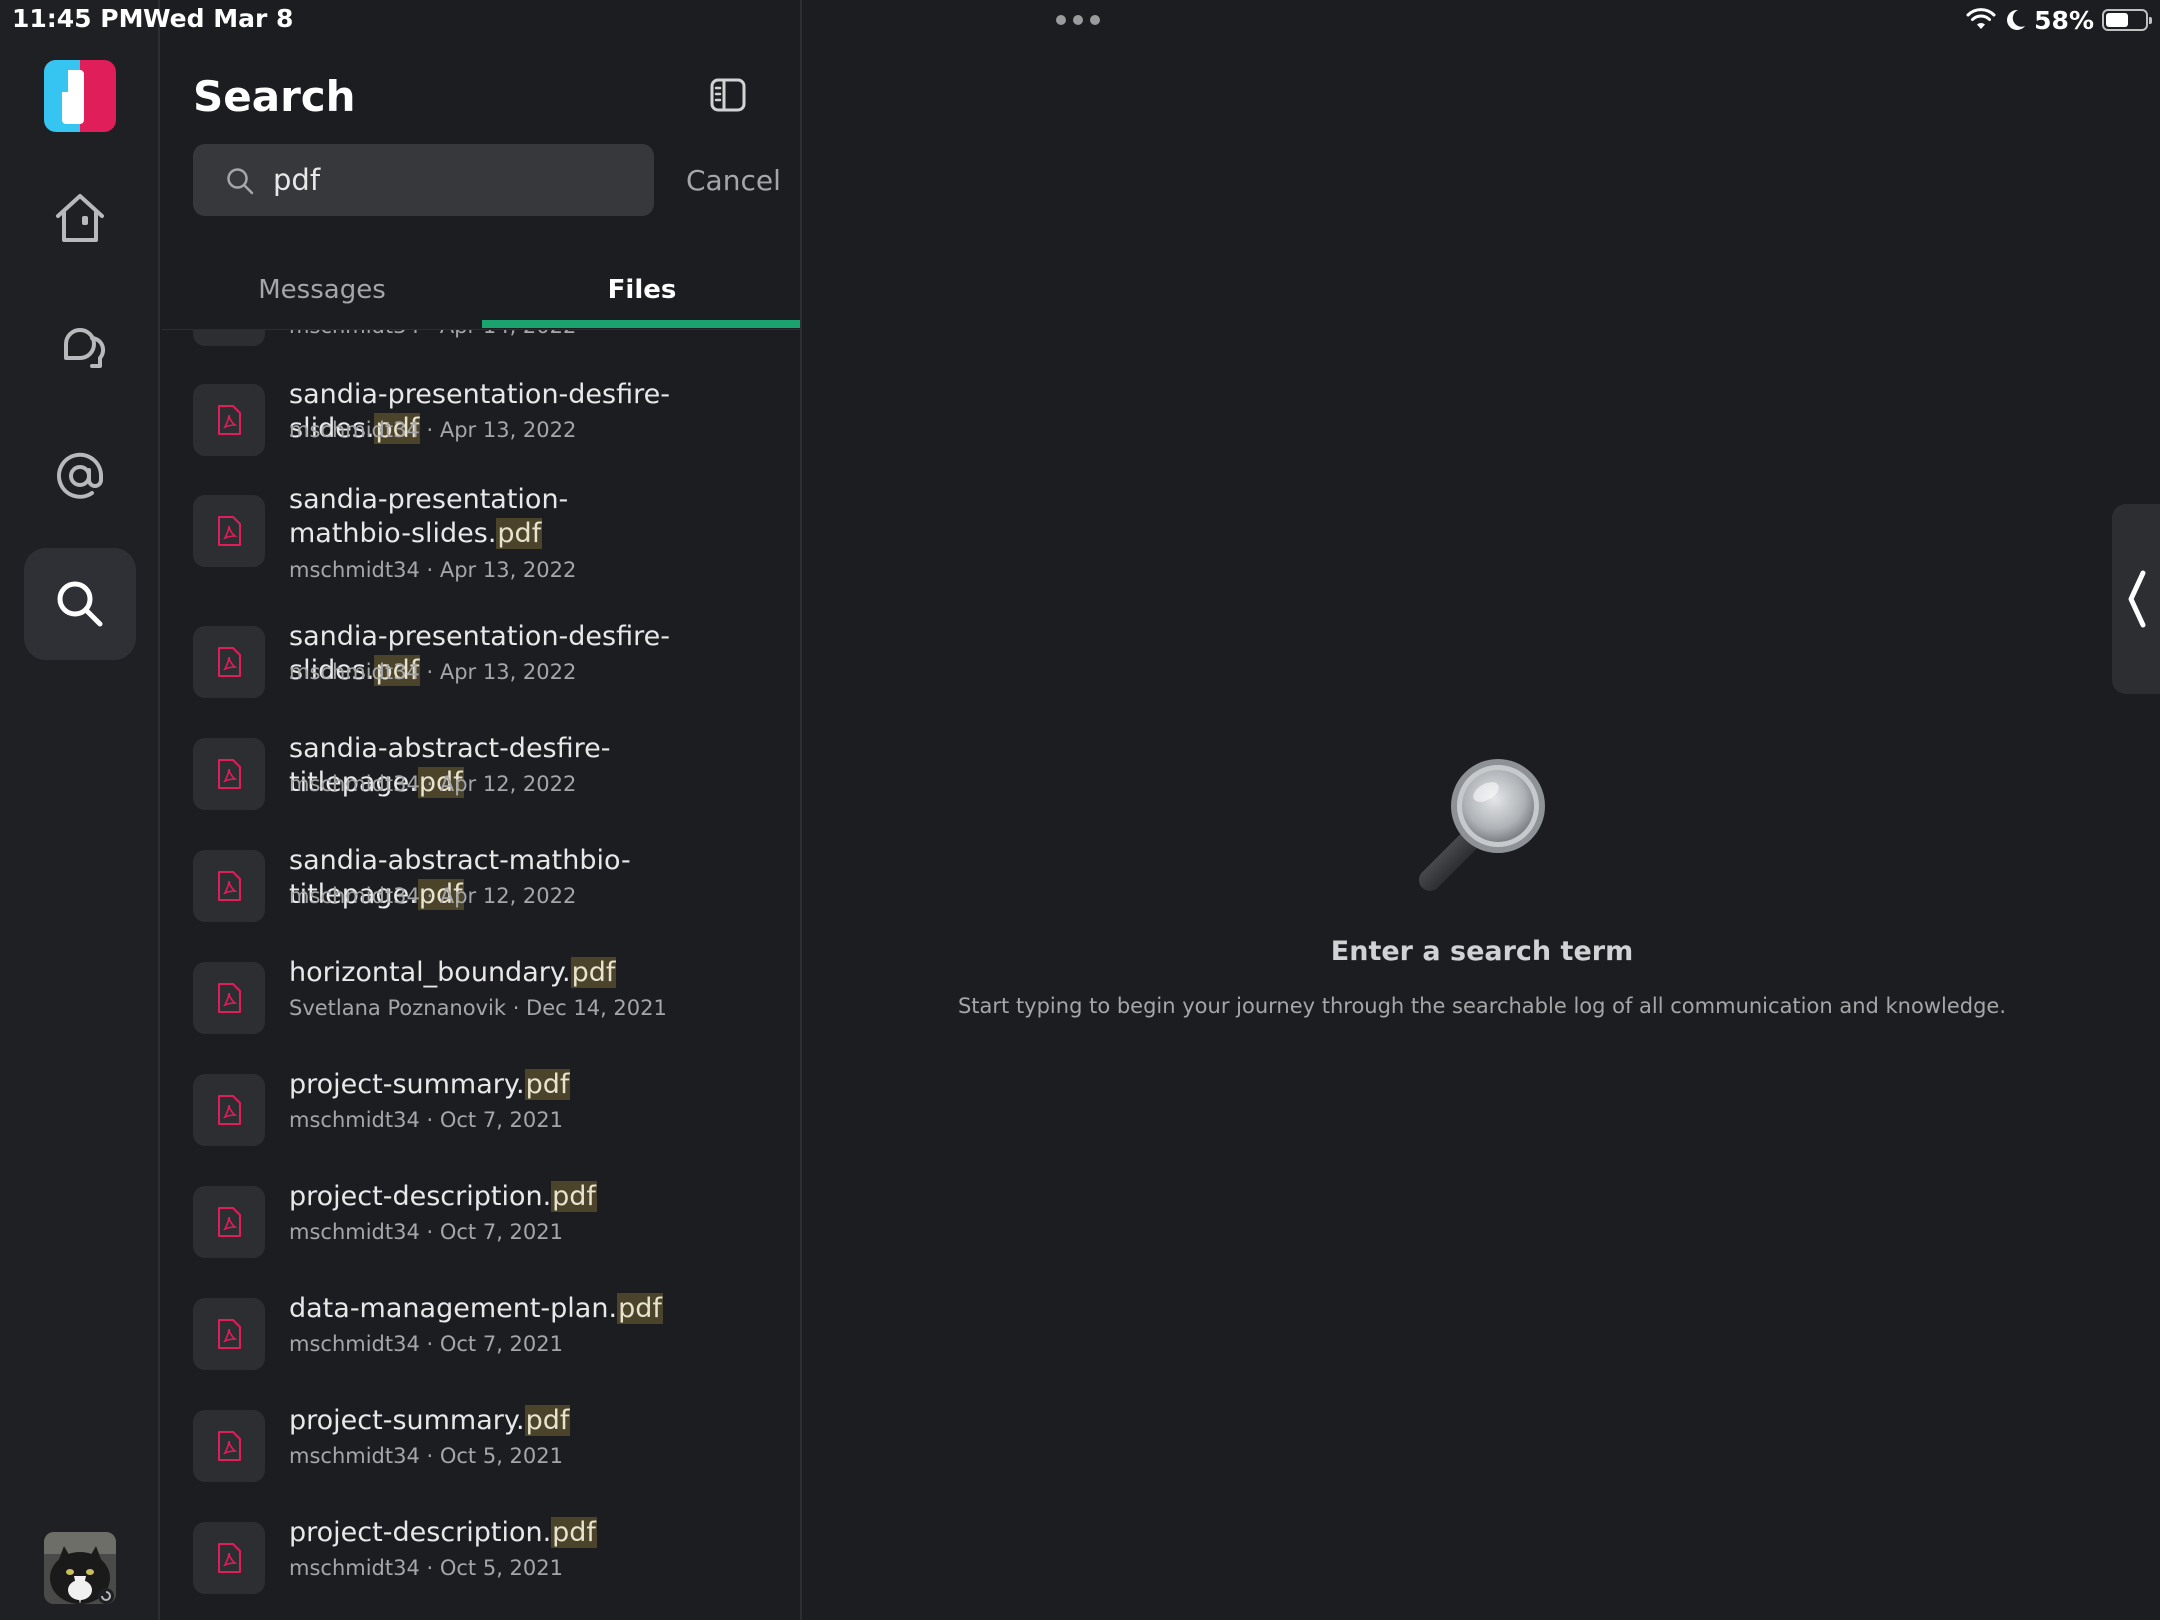 The image size is (2160, 1620). What do you see at coordinates (1482, 825) in the screenshot?
I see `magnifying-glass-icon` at bounding box center [1482, 825].